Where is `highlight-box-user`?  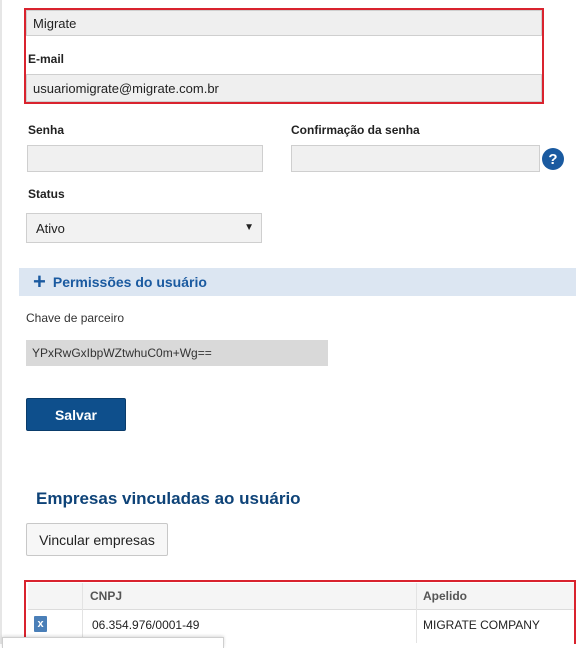
highlight-box-user is located at coordinates (284, 56).